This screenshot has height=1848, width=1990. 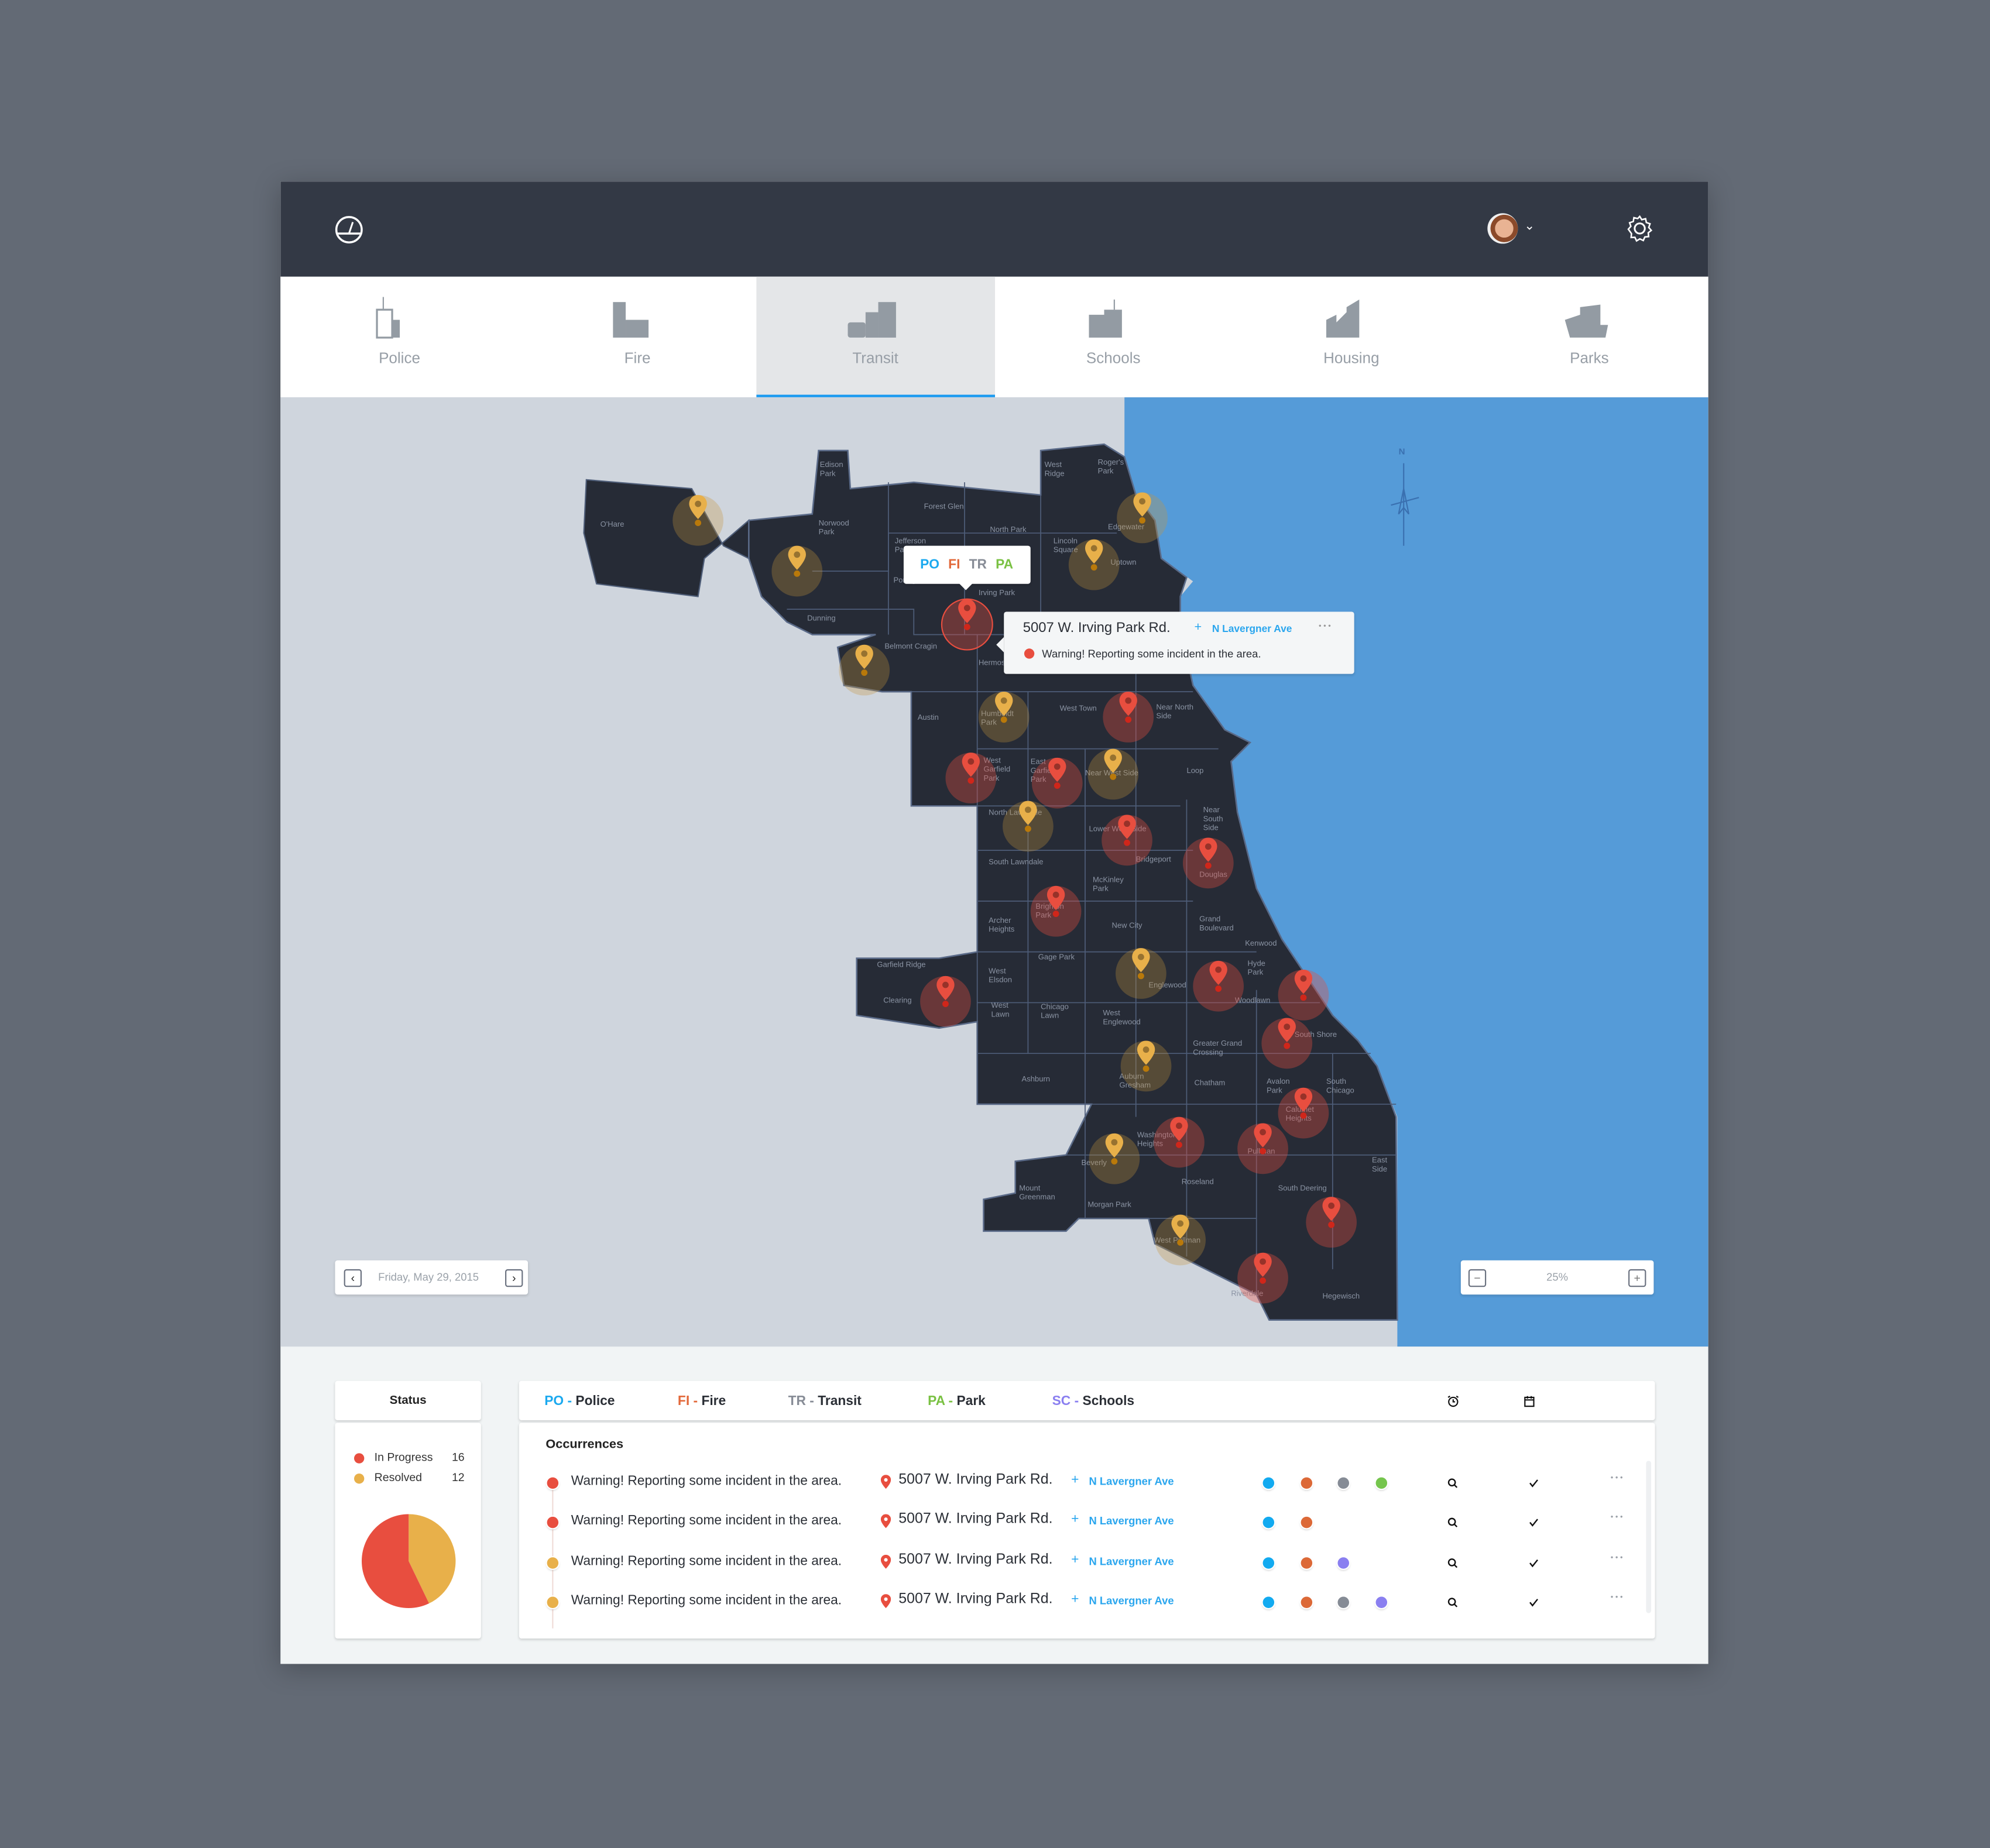 I want to click on location-pin-icon, so click(x=885, y=1562).